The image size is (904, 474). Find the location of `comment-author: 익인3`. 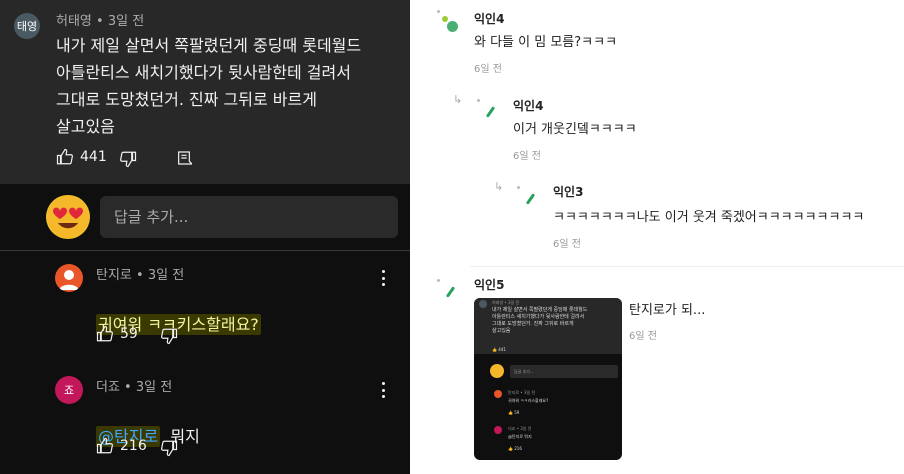

comment-author: 익인3 is located at coordinates (568, 191).